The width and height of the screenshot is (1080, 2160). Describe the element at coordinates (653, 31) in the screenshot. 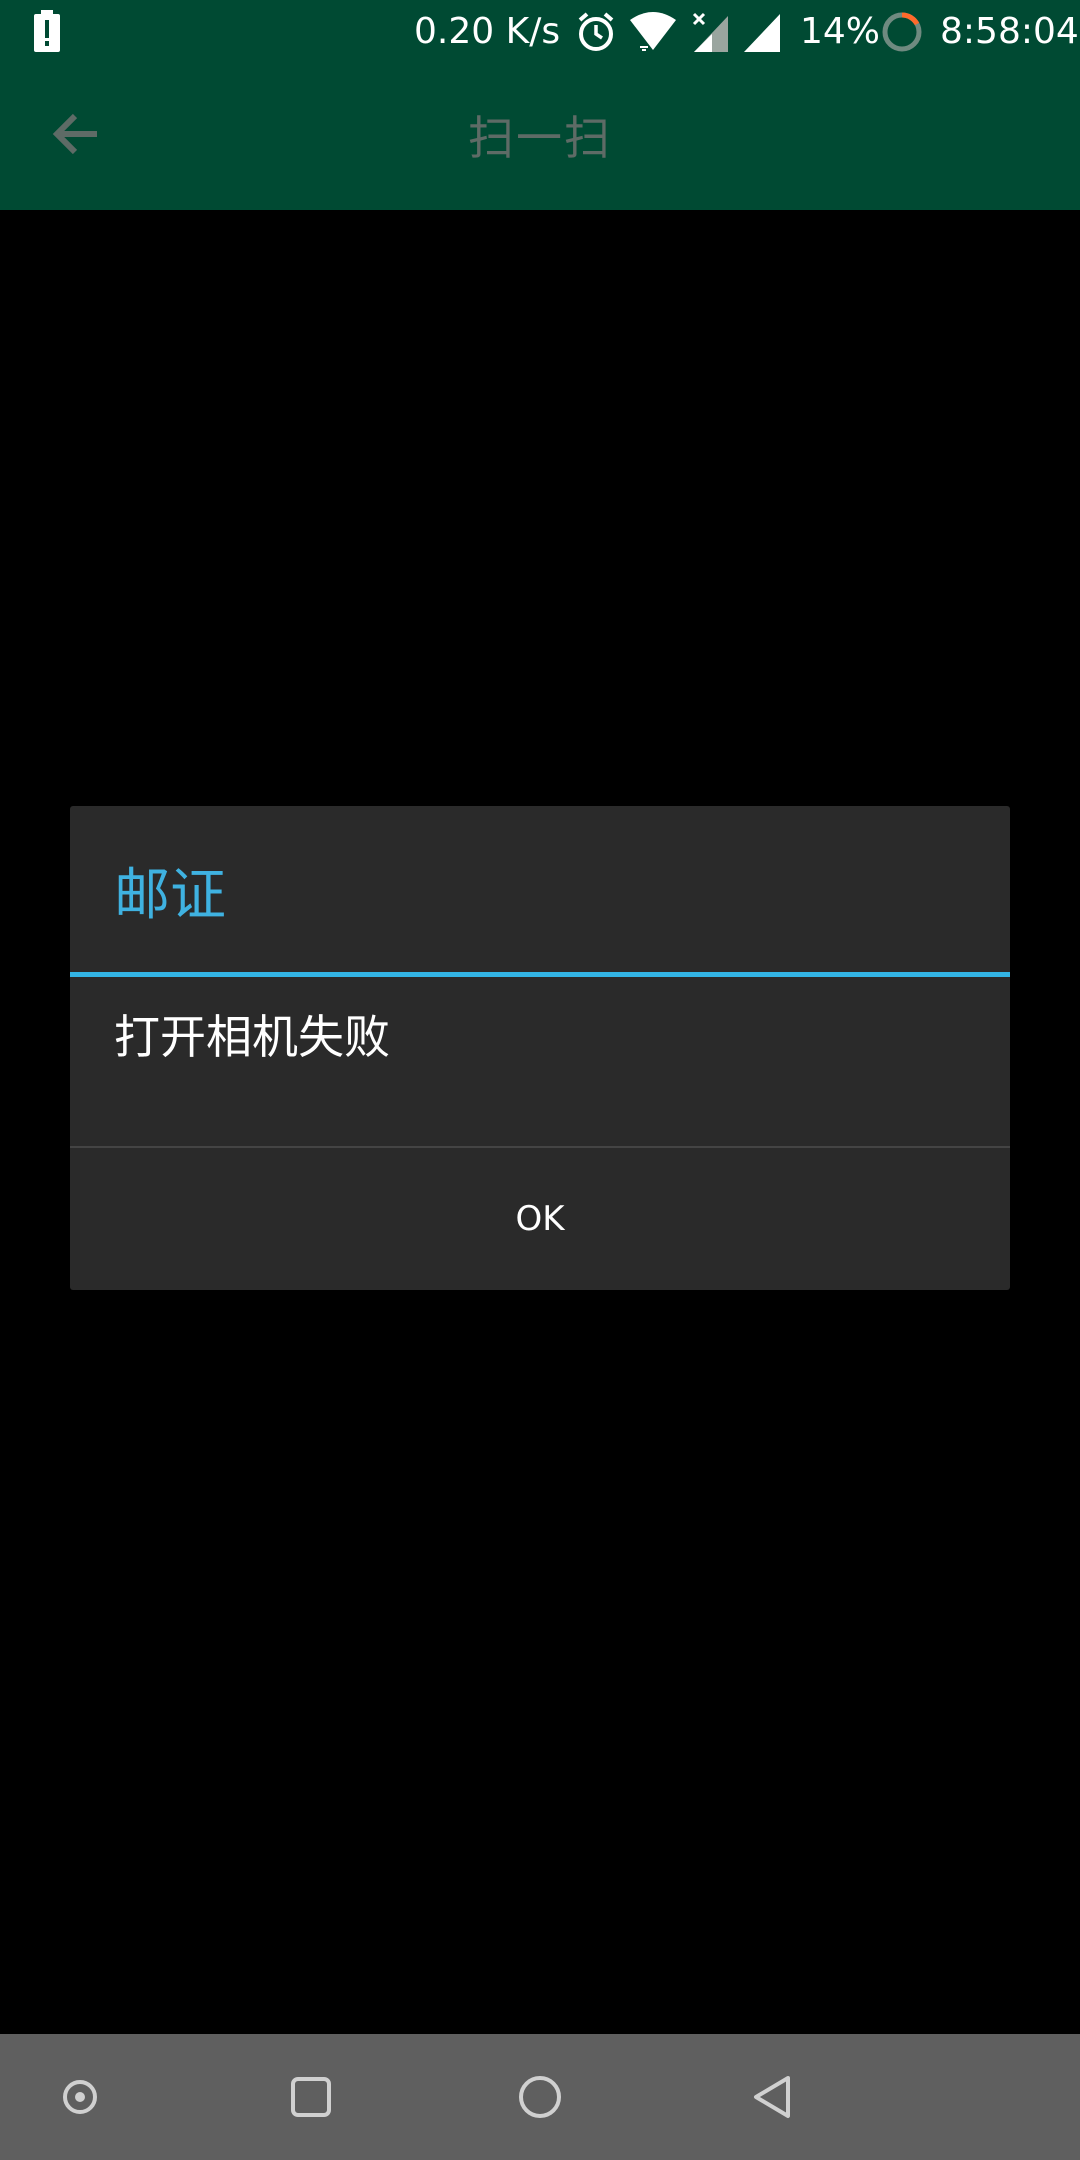

I see `wifi-icon` at that location.